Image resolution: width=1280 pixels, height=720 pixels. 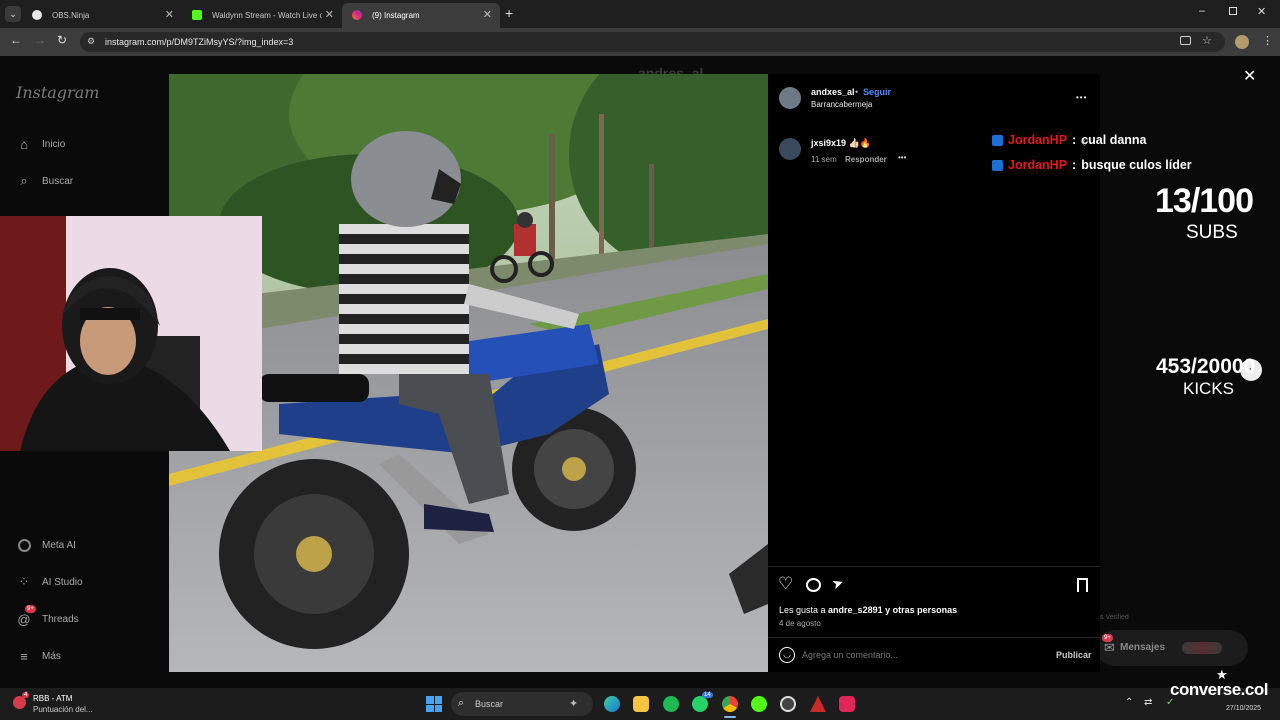 What do you see at coordinates (1244, 708) in the screenshot?
I see `taskbar-date: 27/10/2025` at bounding box center [1244, 708].